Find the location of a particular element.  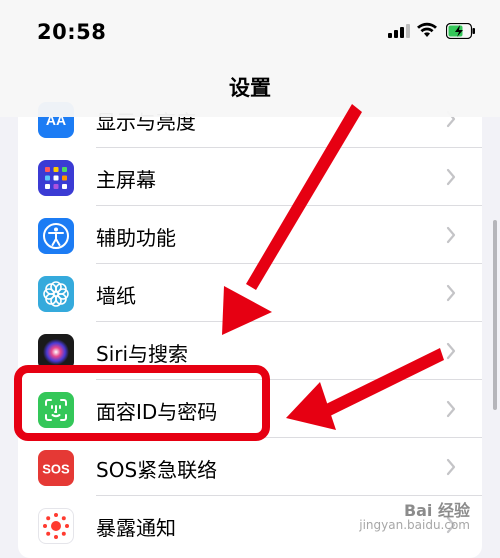

watermark-url: jingyan.baidu.com is located at coordinates (414, 525).